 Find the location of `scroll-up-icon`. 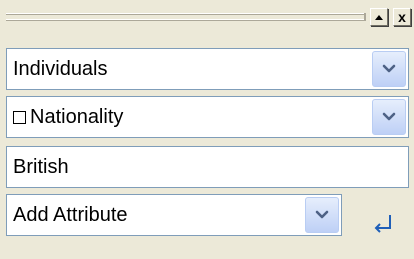

scroll-up-icon is located at coordinates (379, 17).